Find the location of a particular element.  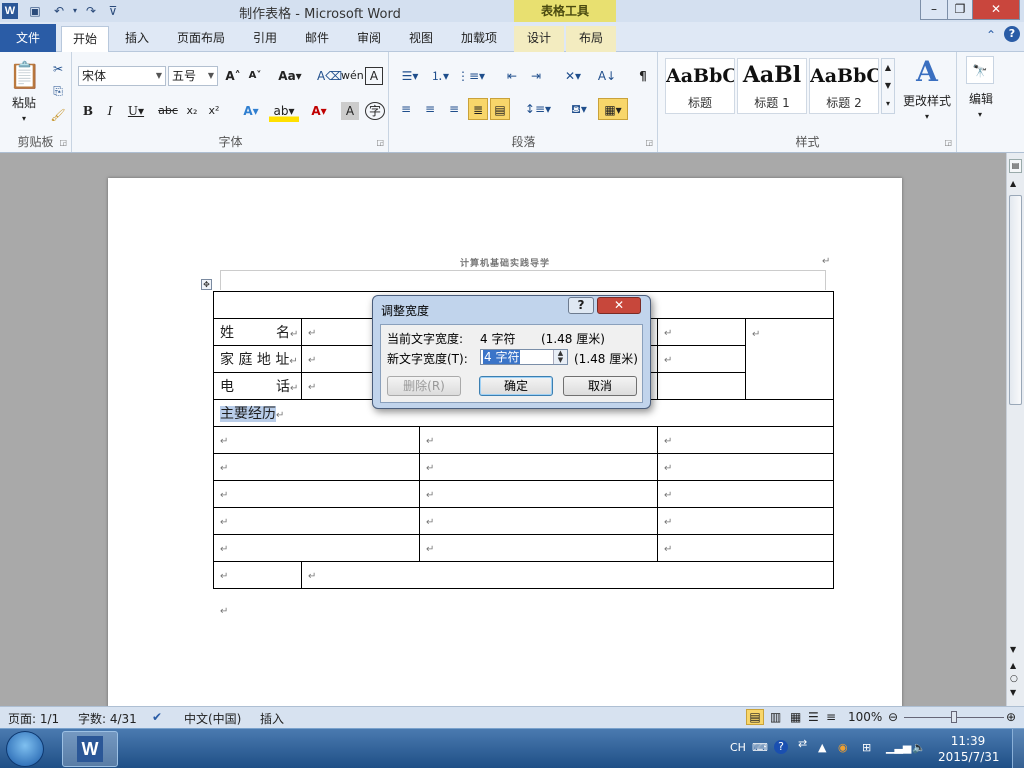

proofing-icon: ✔ is located at coordinates (157, 717).